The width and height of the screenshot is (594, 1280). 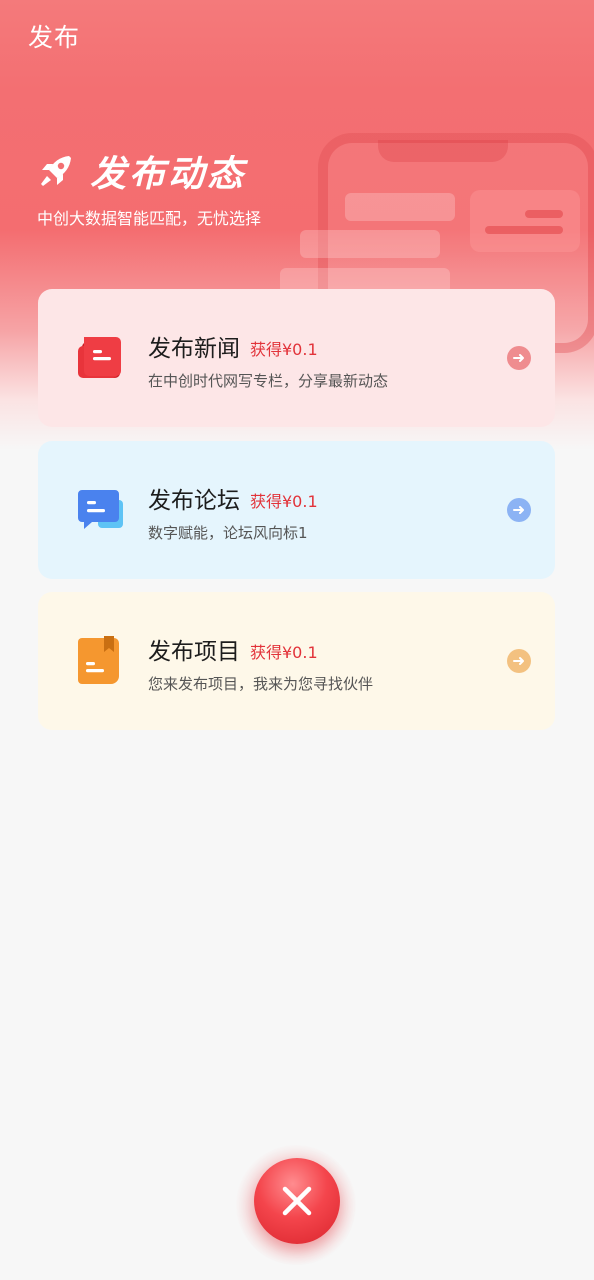 I want to click on card-title: 发布新闻, so click(x=194, y=349).